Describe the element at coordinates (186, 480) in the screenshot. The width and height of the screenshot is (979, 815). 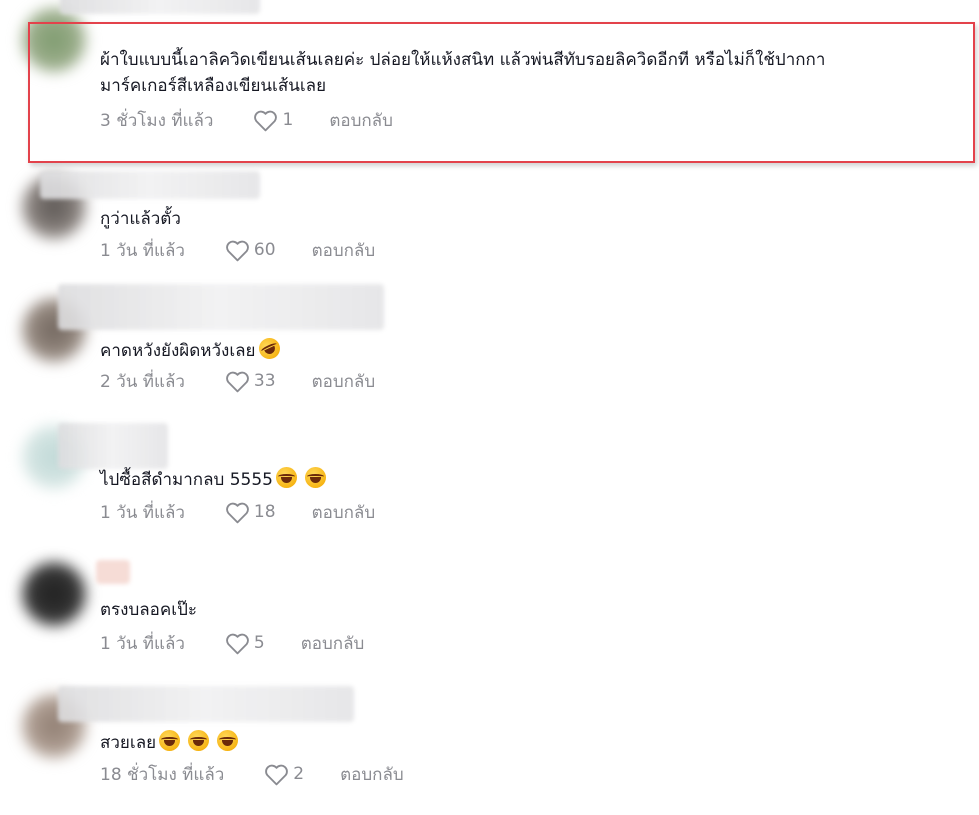
I see `comment-text-content: ไปซื้อสีดำมากลบ 5555` at that location.